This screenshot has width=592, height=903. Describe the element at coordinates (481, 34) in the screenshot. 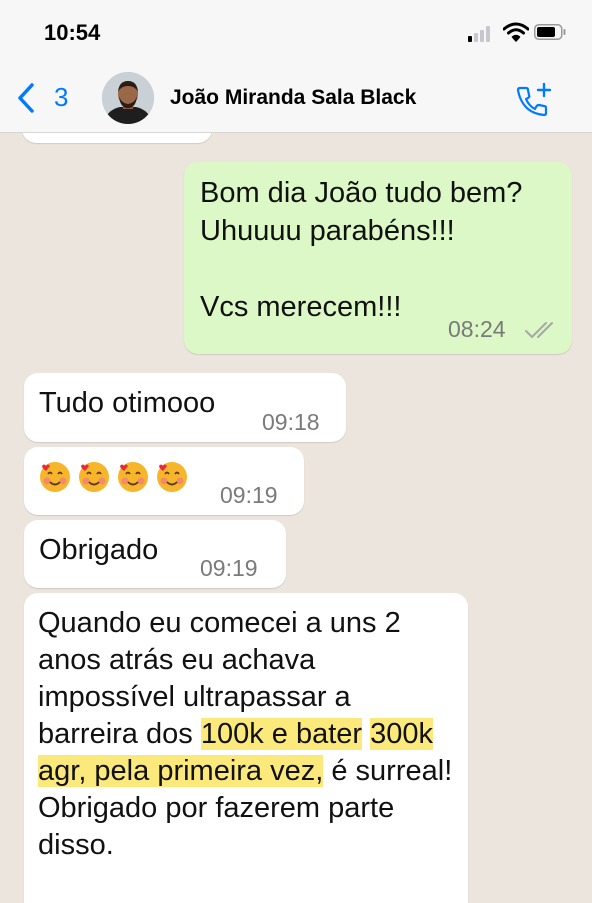

I see `cellular-signal-icon` at that location.